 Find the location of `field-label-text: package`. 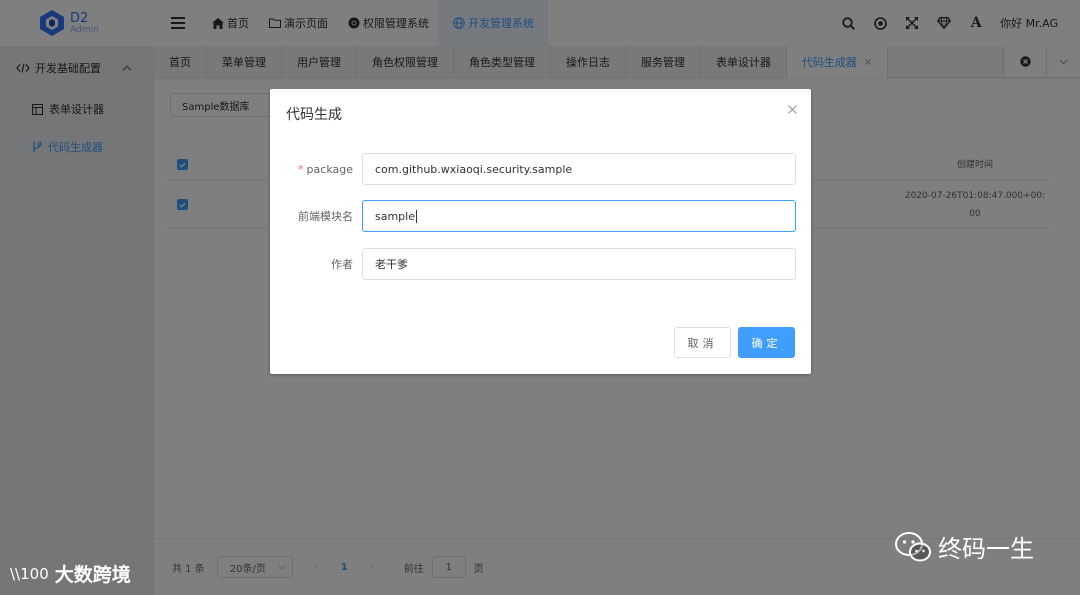

field-label-text: package is located at coordinates (329, 169).